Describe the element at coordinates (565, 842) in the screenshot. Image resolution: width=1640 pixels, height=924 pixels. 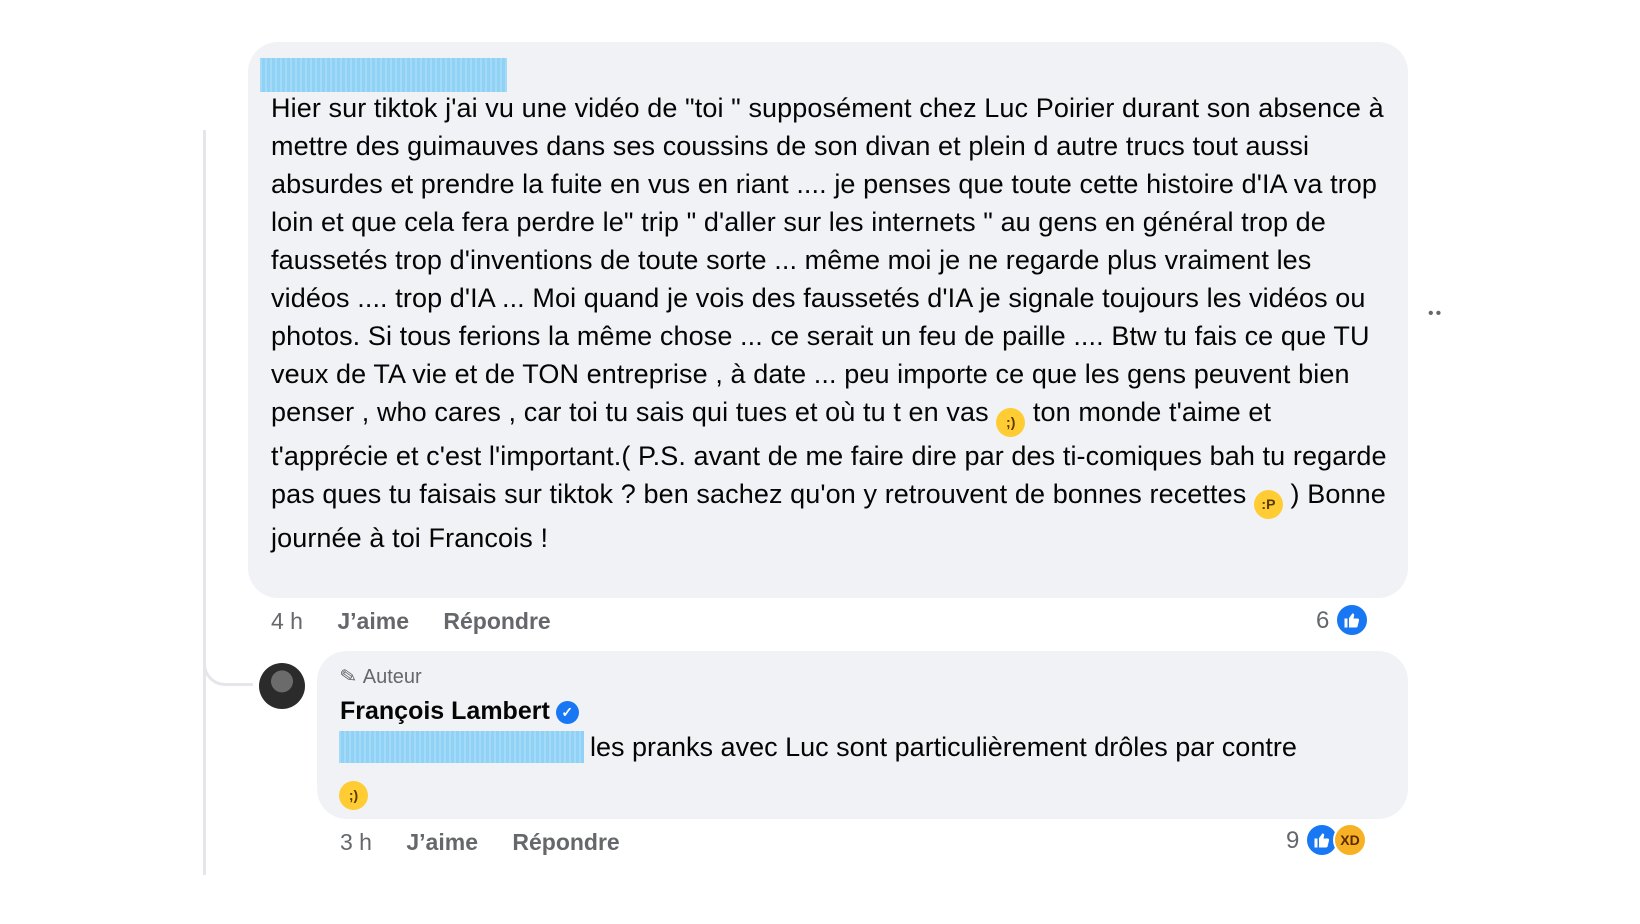
I see `reply-reply-button: Répondre` at that location.